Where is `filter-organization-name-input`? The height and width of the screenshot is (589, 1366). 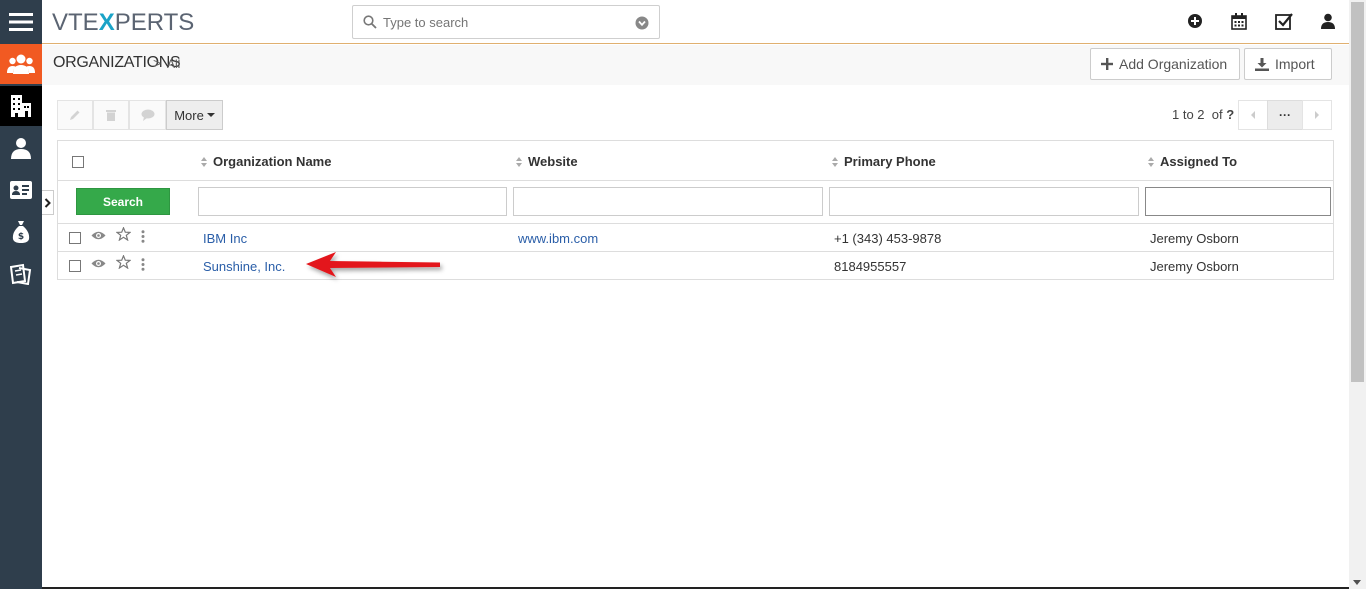 filter-organization-name-input is located at coordinates (352, 201).